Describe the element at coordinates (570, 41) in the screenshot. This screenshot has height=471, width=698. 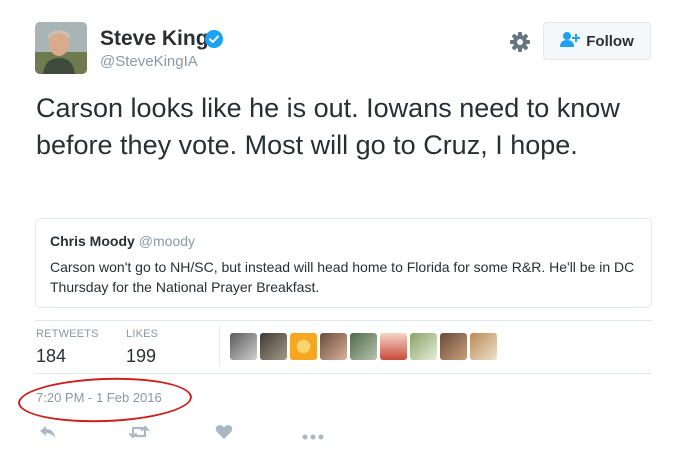
I see `add-user-icon` at that location.